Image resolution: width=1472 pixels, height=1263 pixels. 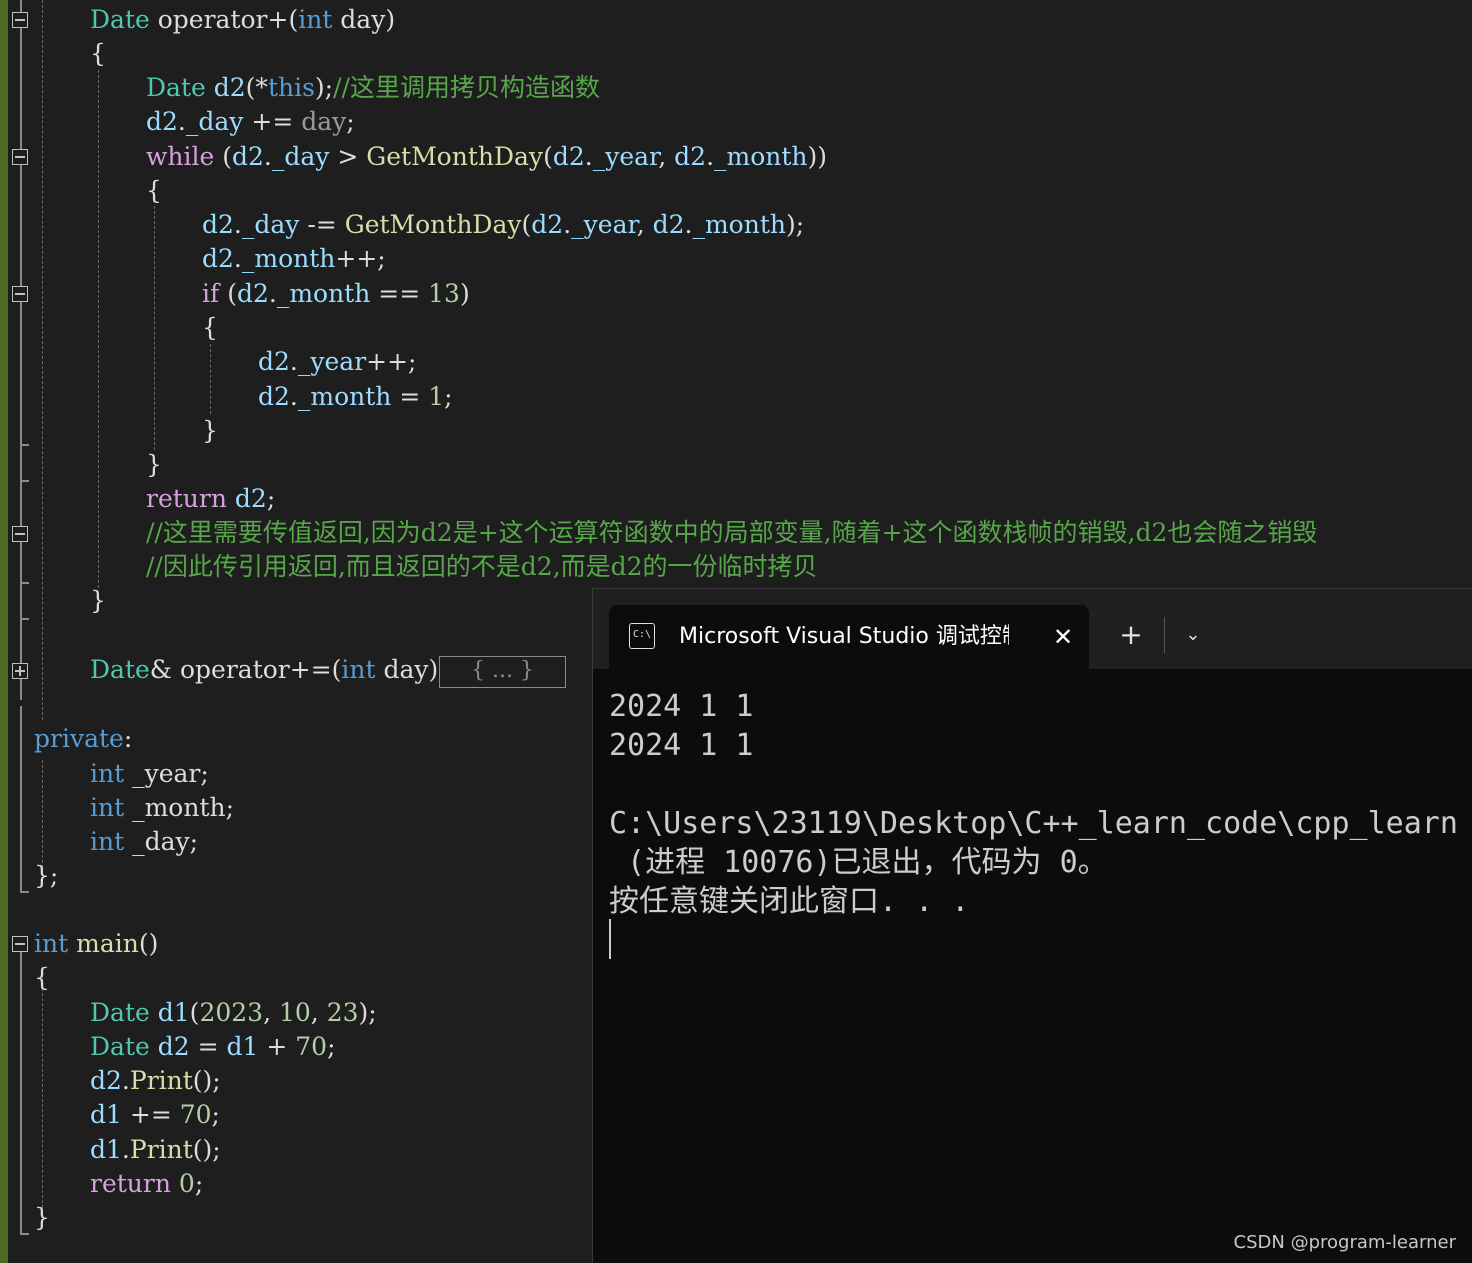 I want to click on chevron-down-icon: ⌄, so click(x=1193, y=635).